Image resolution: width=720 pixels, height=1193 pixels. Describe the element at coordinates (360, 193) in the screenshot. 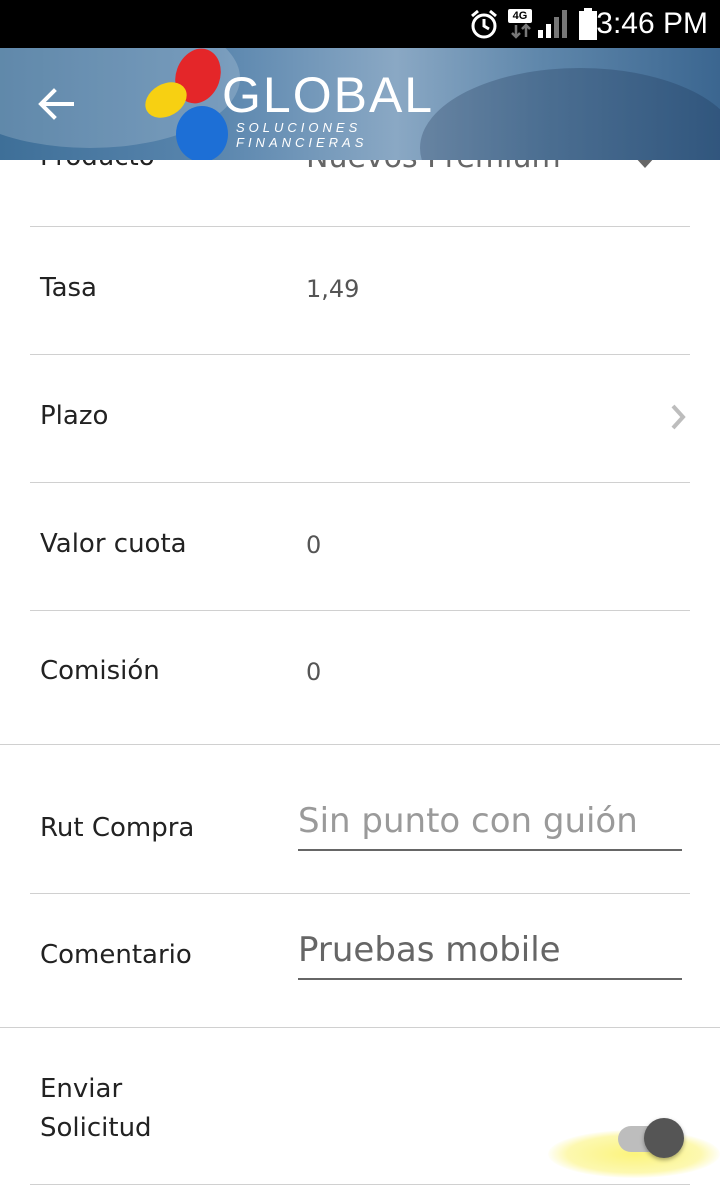

I see `producto-row: Producto Nuevos Premium` at that location.